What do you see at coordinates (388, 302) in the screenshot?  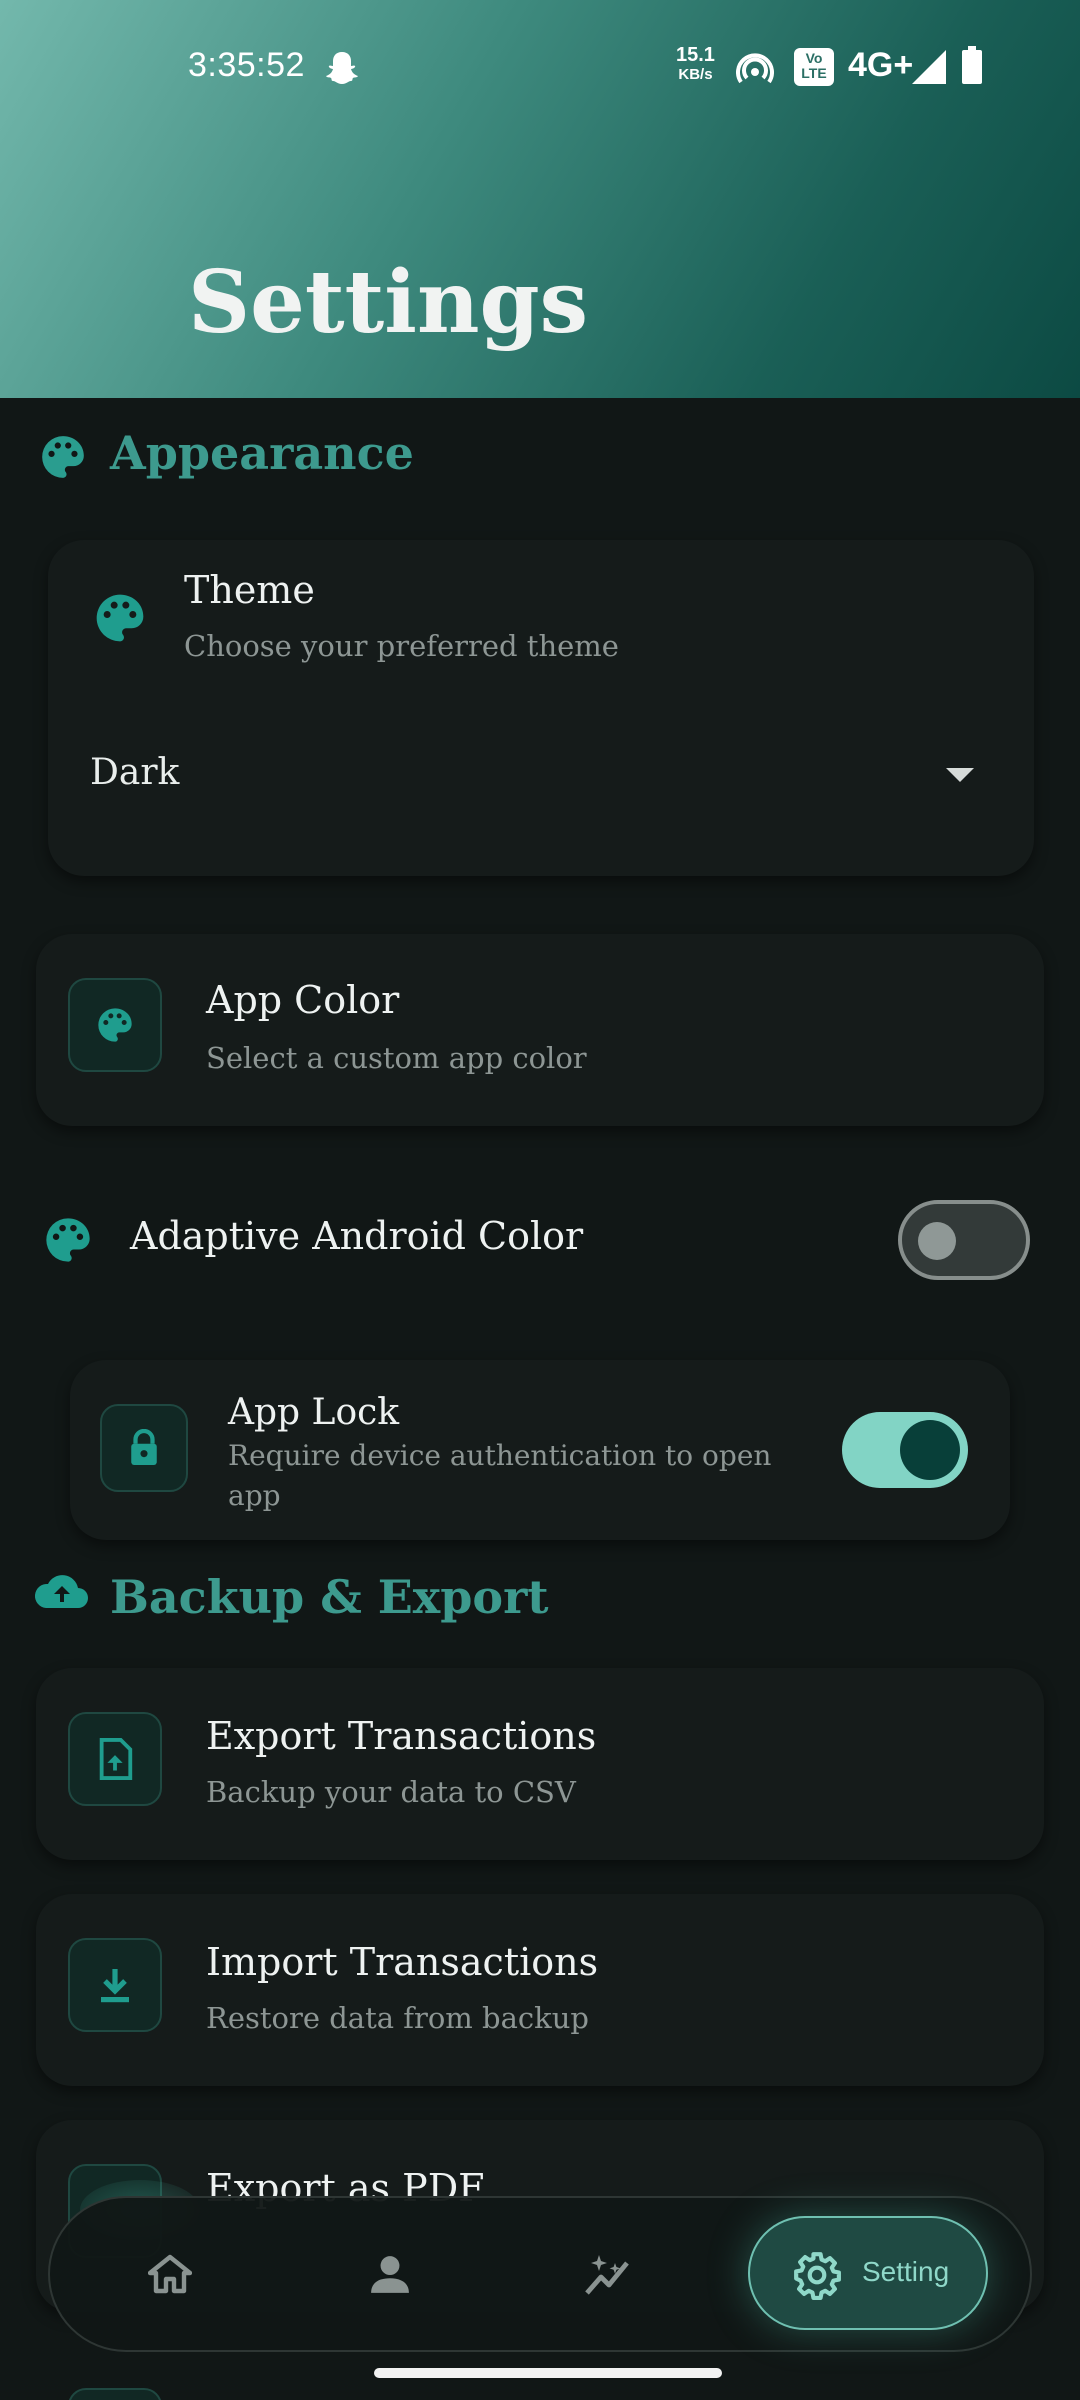 I see `page-title: Settings` at bounding box center [388, 302].